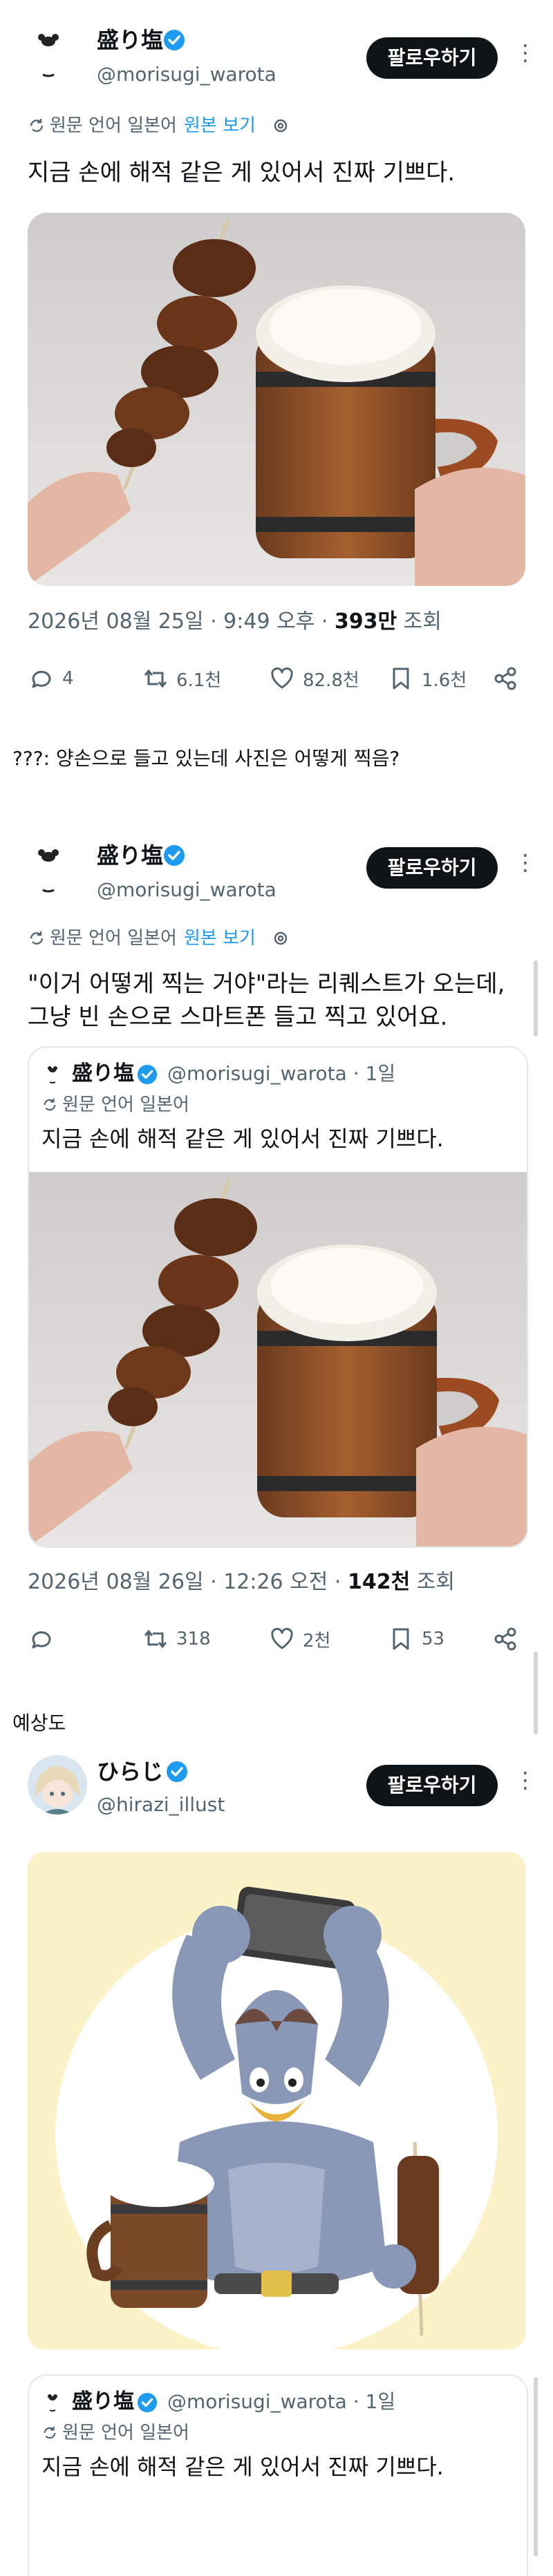  Describe the element at coordinates (317, 1640) in the screenshot. I see `like-count: 2천` at that location.